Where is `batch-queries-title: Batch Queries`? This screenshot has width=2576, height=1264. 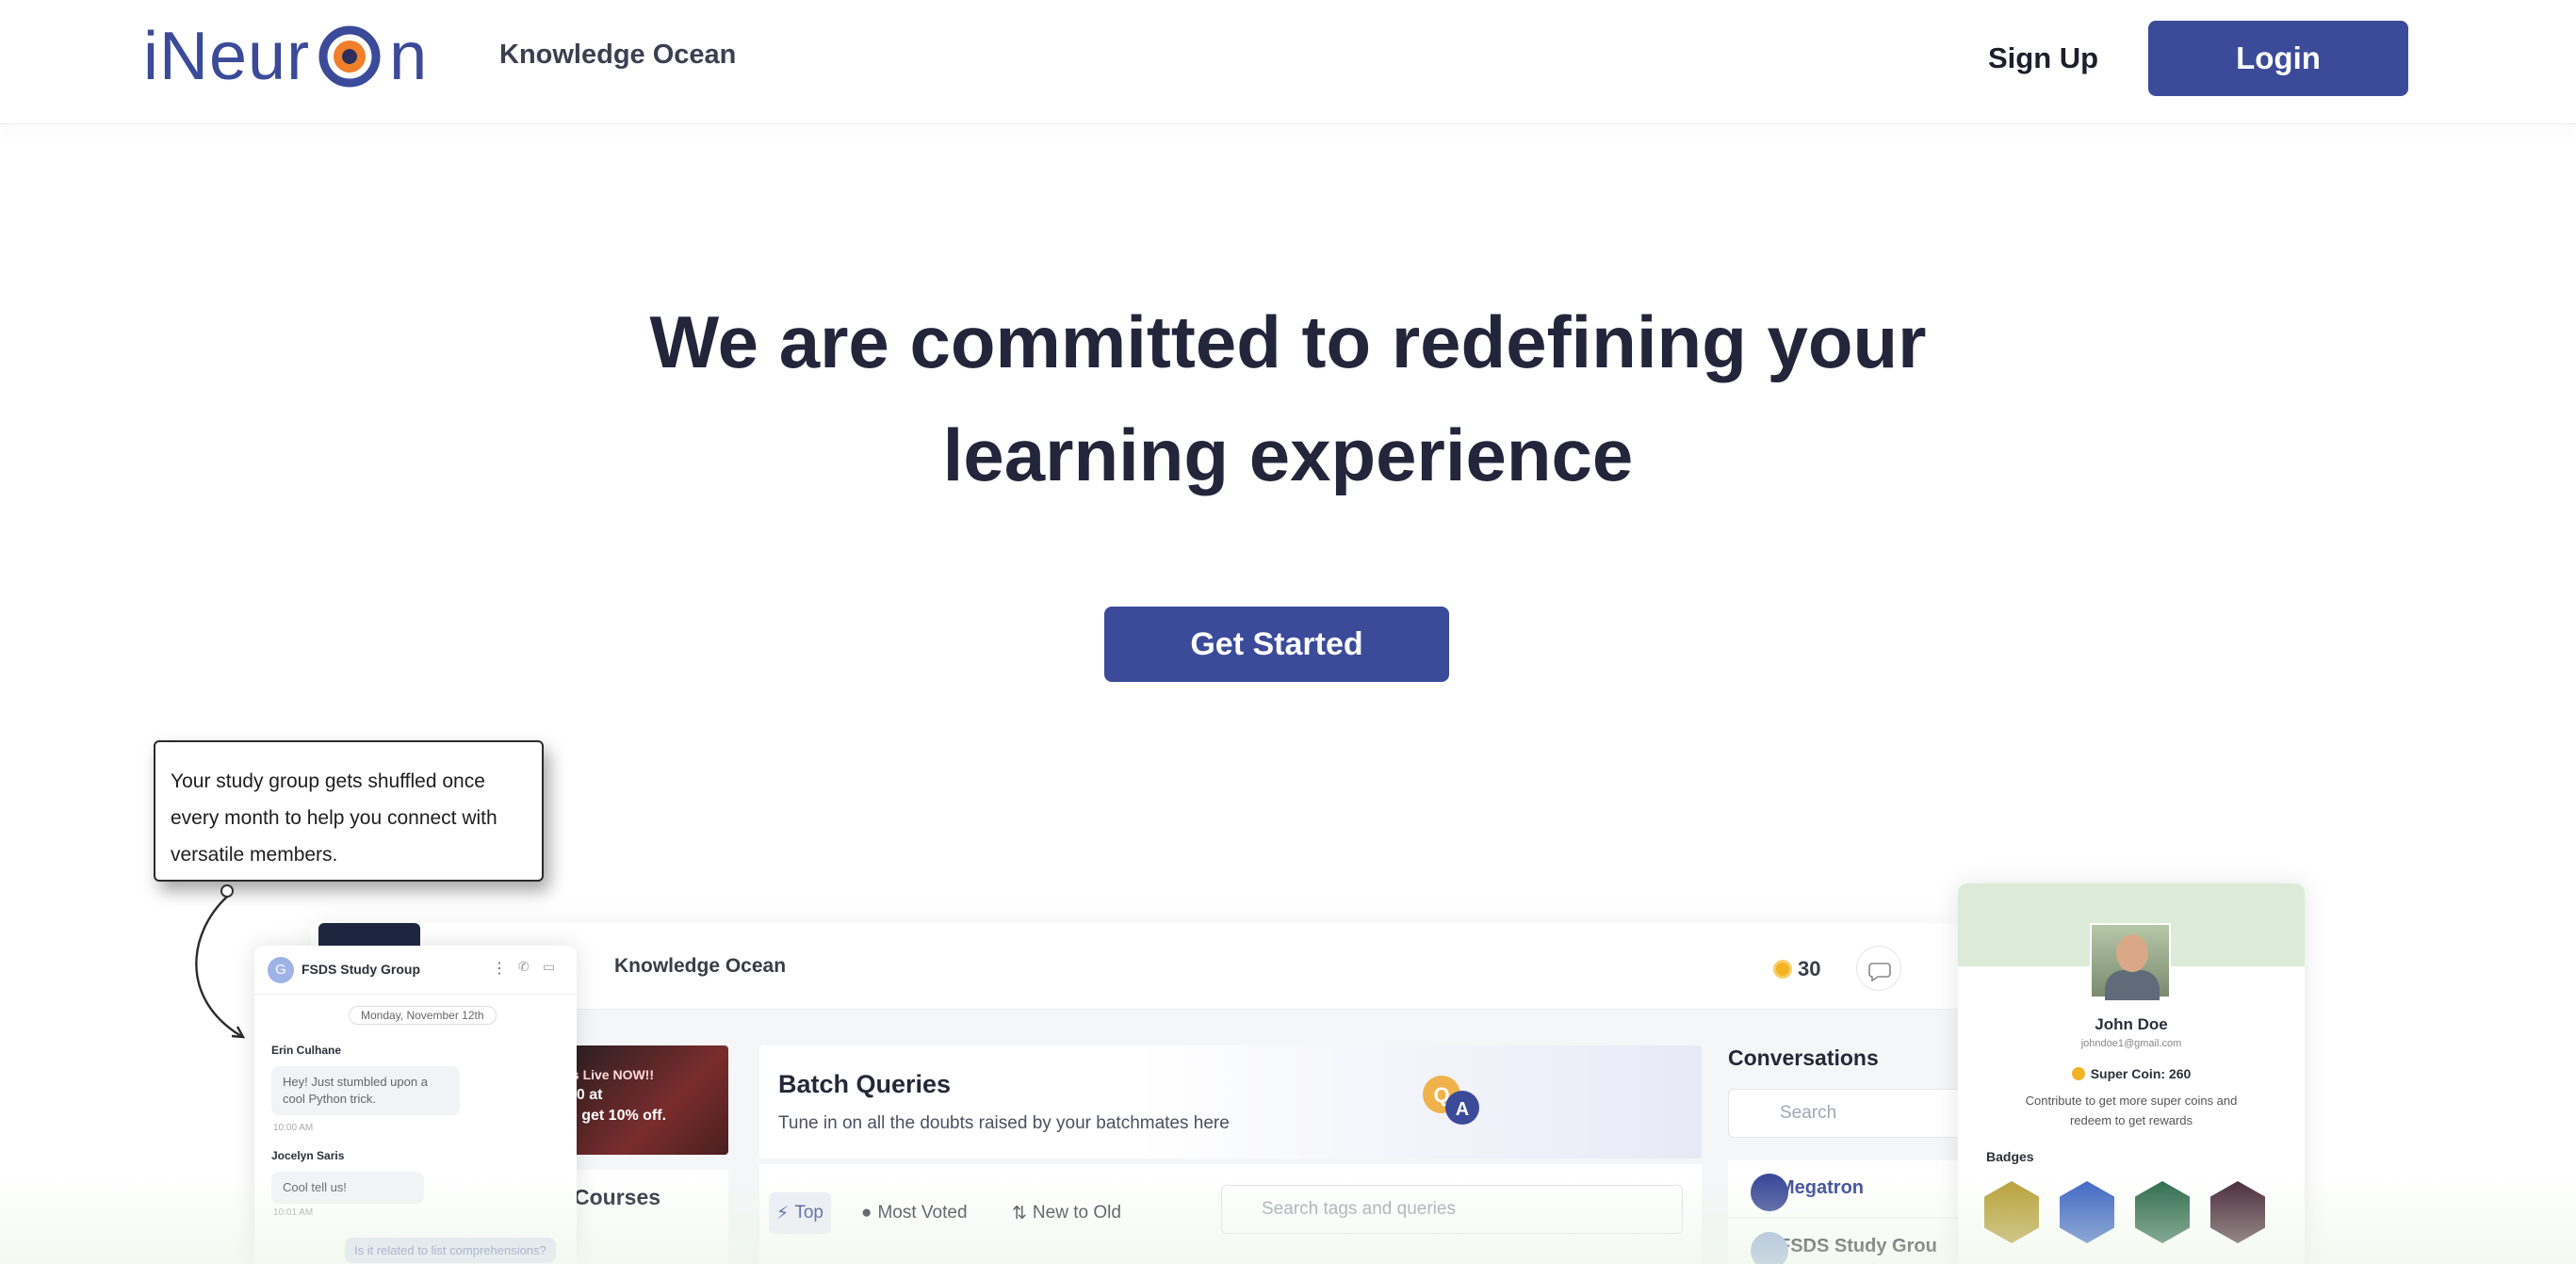 batch-queries-title: Batch Queries is located at coordinates (865, 1084).